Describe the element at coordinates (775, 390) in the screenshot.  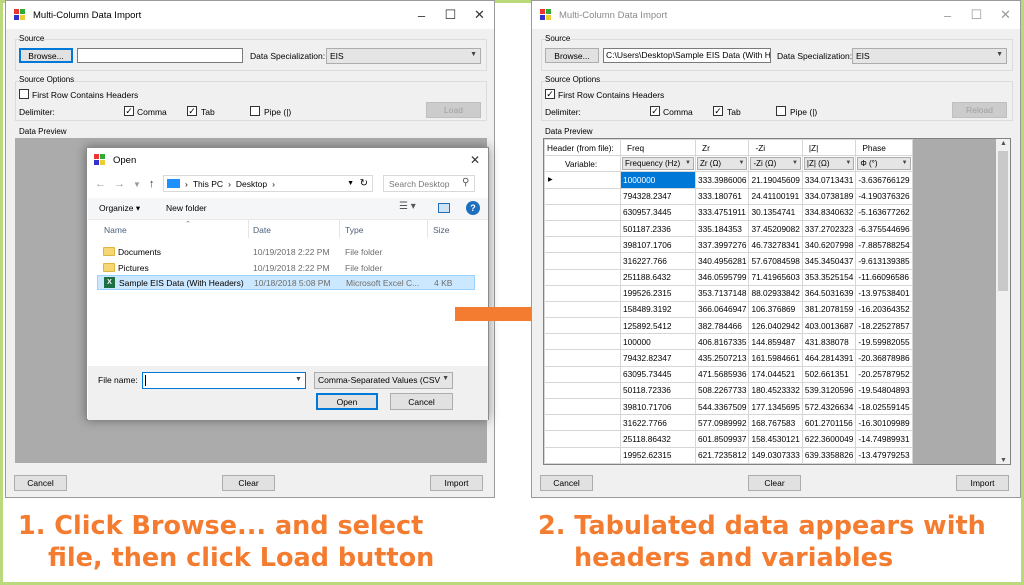
I see `table-cell: 180.4523332` at that location.